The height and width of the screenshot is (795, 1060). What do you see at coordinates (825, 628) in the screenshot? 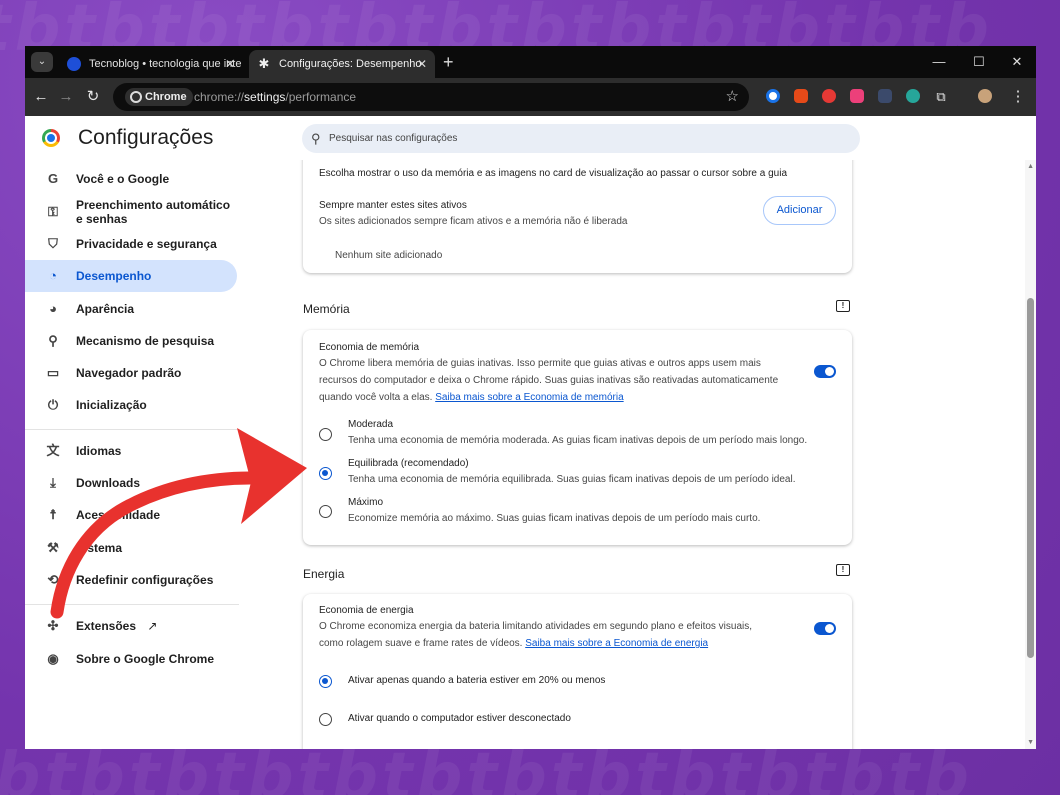
I see `energy-saver-toggle` at bounding box center [825, 628].